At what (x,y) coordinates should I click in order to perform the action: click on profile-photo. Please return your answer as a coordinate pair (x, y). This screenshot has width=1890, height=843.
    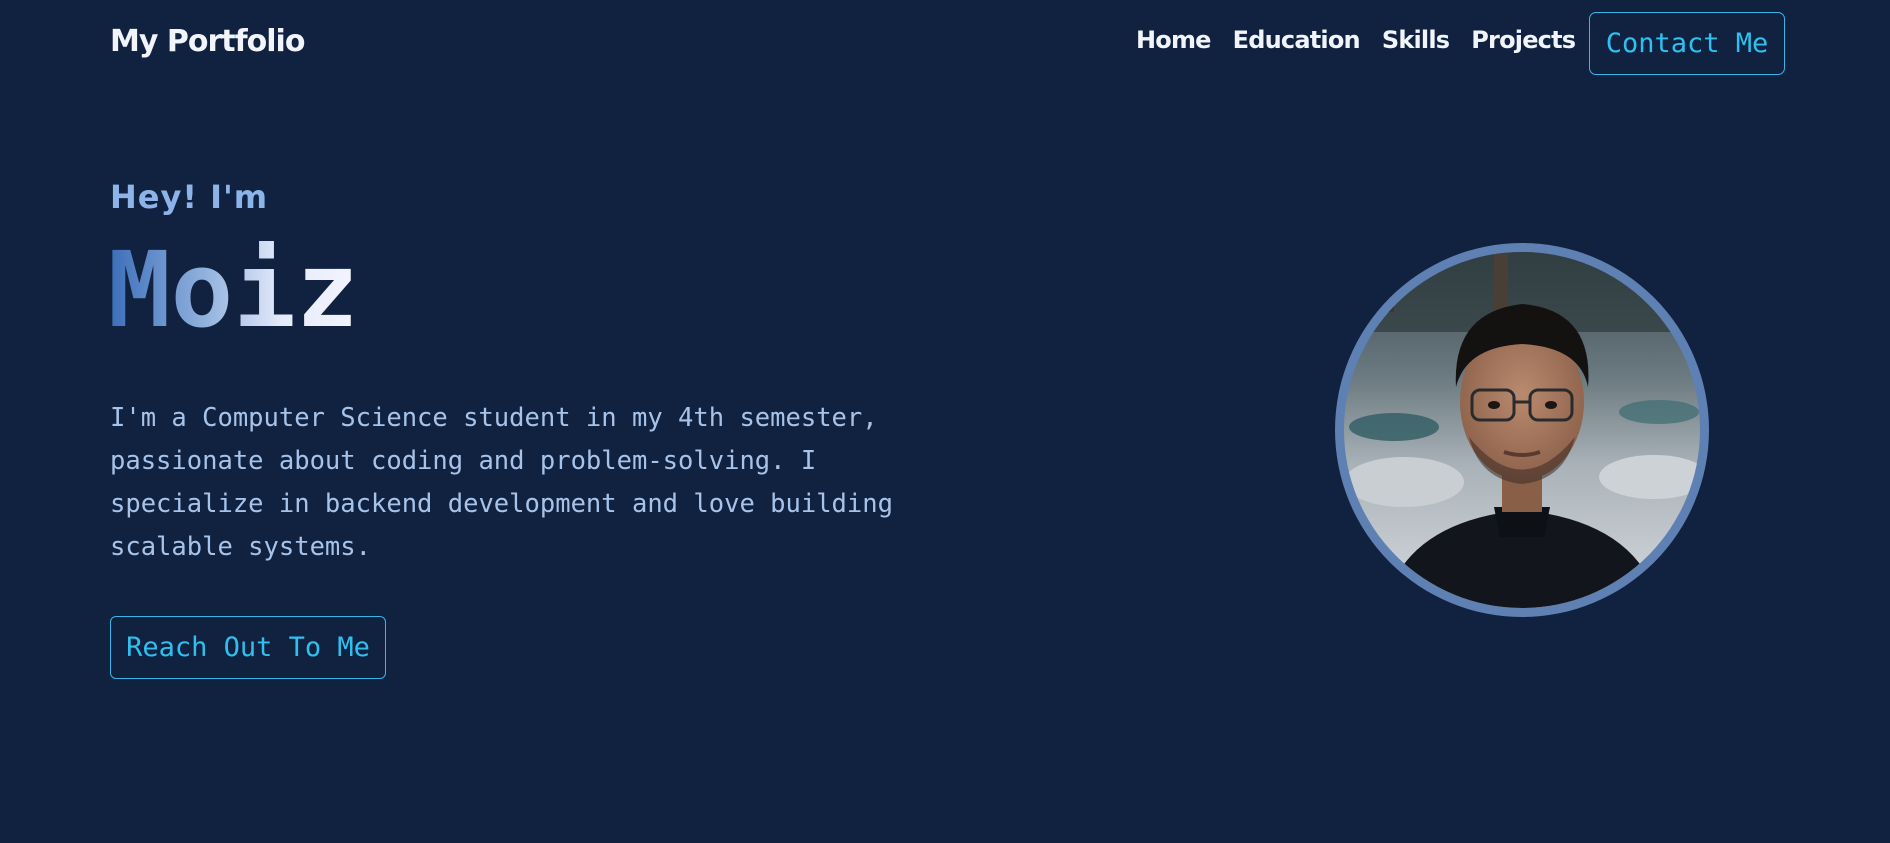
    Looking at the image, I should click on (1522, 430).